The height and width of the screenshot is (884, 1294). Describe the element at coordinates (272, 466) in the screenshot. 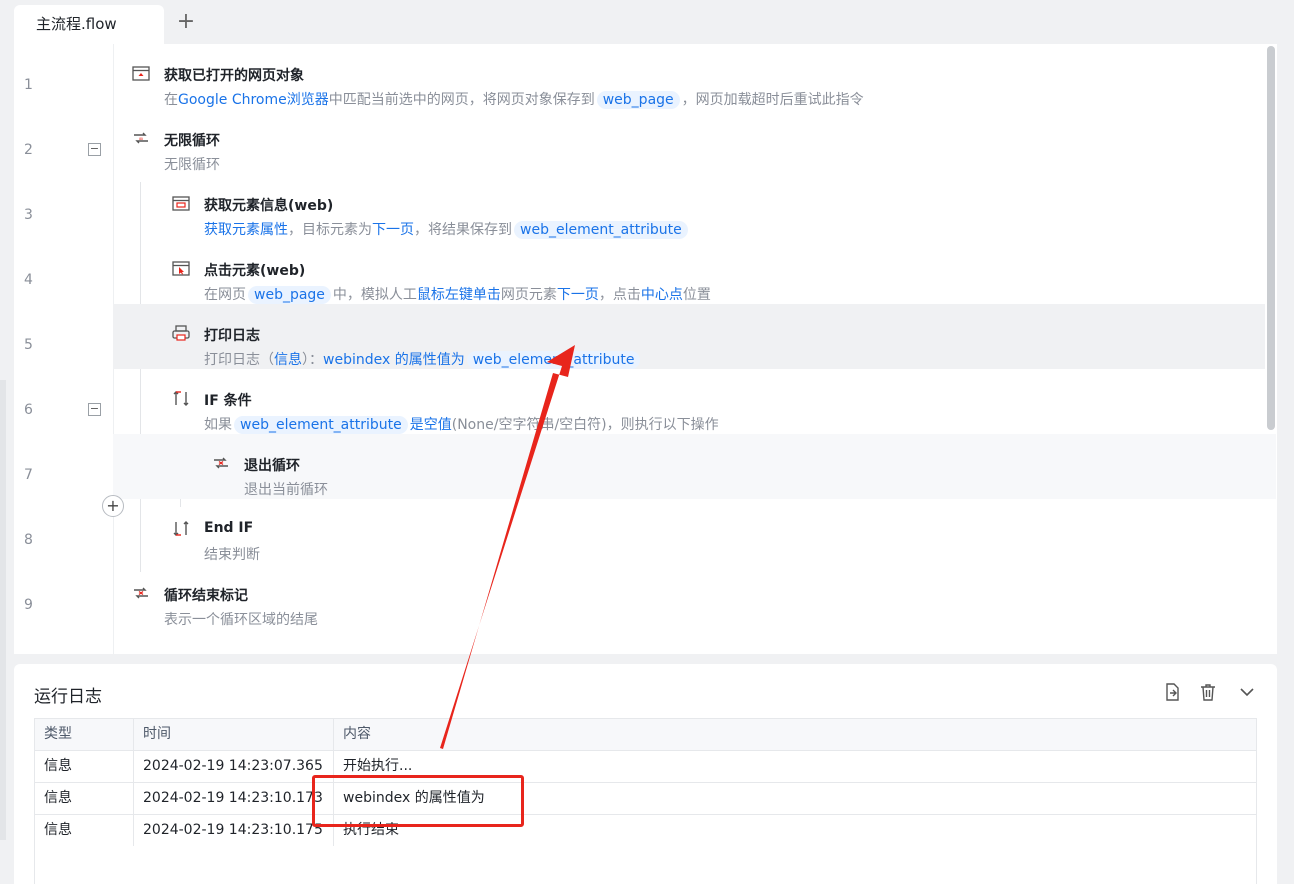

I see `step-title: 退出循环` at that location.